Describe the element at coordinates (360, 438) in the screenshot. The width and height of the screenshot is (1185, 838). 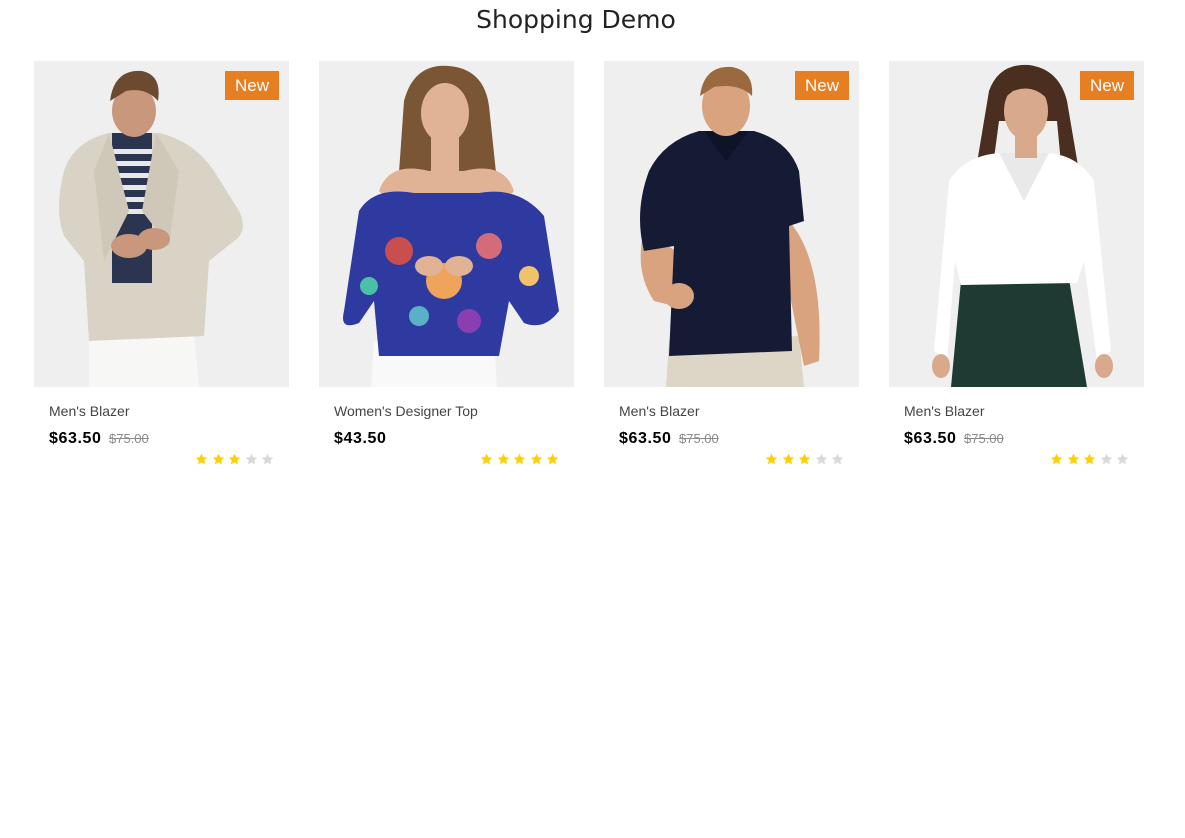
I see `current-price: $43.50` at that location.